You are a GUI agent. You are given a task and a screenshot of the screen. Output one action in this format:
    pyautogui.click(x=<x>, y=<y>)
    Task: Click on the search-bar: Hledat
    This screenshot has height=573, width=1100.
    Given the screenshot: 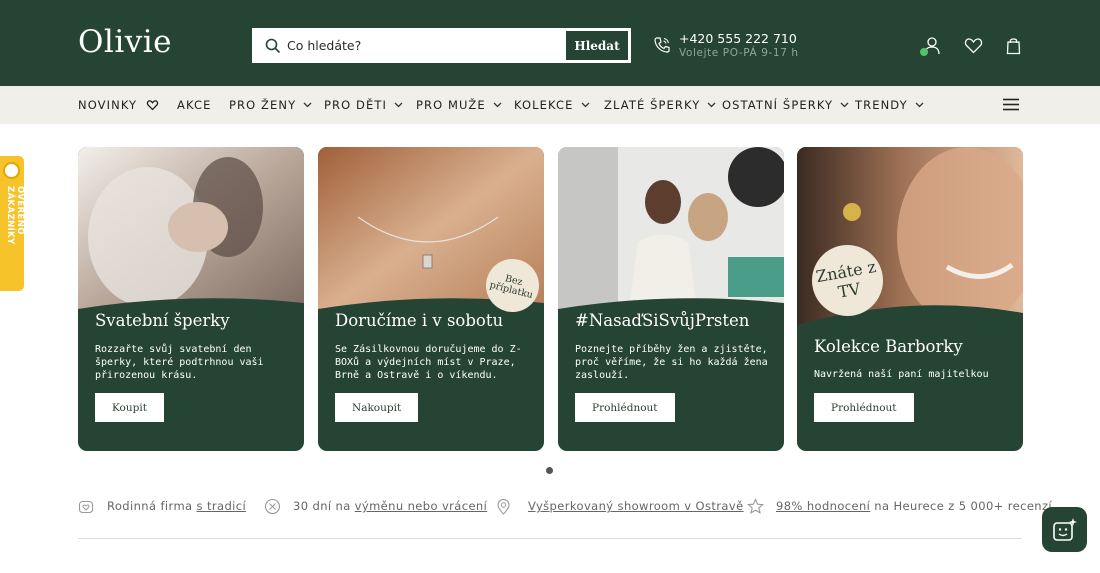 What is the action you would take?
    pyautogui.click(x=441, y=45)
    